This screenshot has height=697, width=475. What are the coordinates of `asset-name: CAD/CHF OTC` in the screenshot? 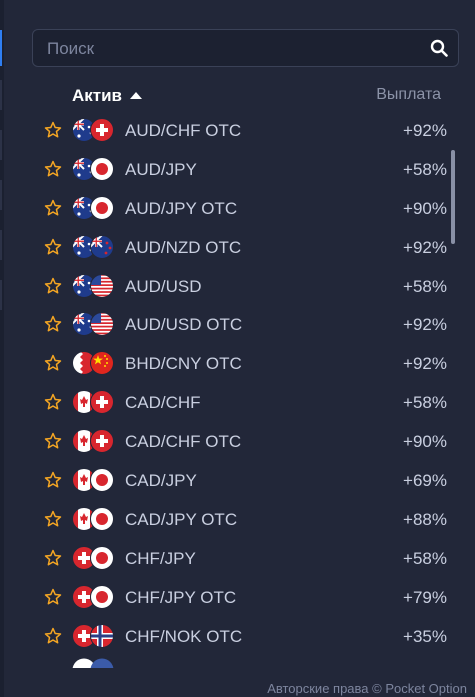 It's located at (183, 442).